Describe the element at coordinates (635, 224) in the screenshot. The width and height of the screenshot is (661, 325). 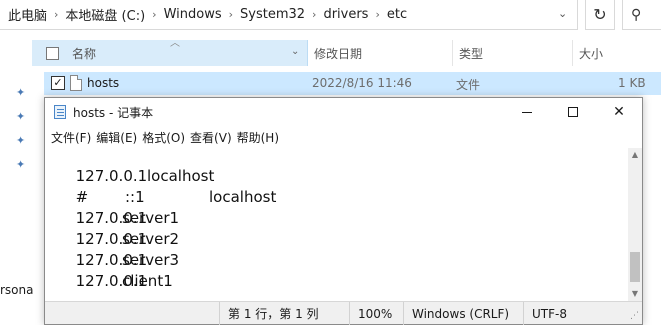
I see `vertical-scrollbar: ▲ ▼` at that location.